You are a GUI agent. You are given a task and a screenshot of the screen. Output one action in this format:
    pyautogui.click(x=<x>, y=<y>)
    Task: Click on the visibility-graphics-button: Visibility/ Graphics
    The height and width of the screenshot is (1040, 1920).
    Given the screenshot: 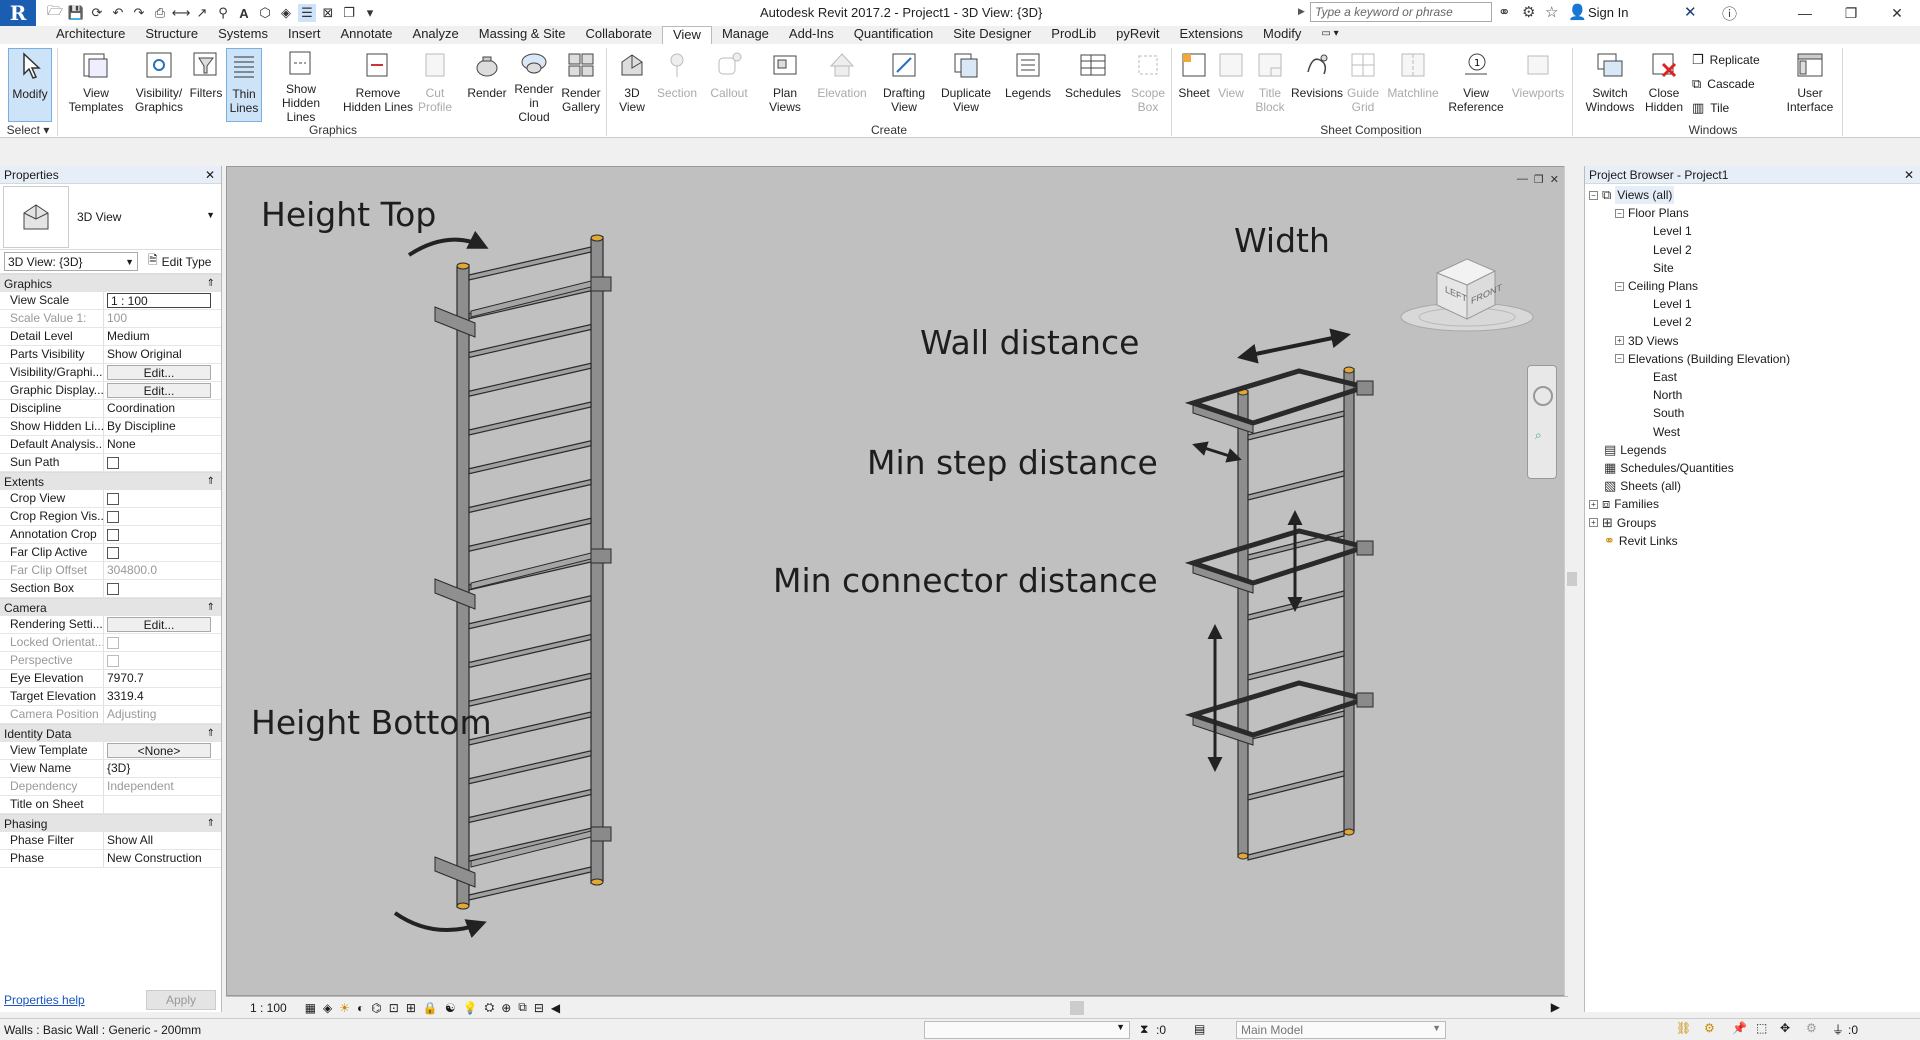 What is the action you would take?
    pyautogui.click(x=159, y=85)
    